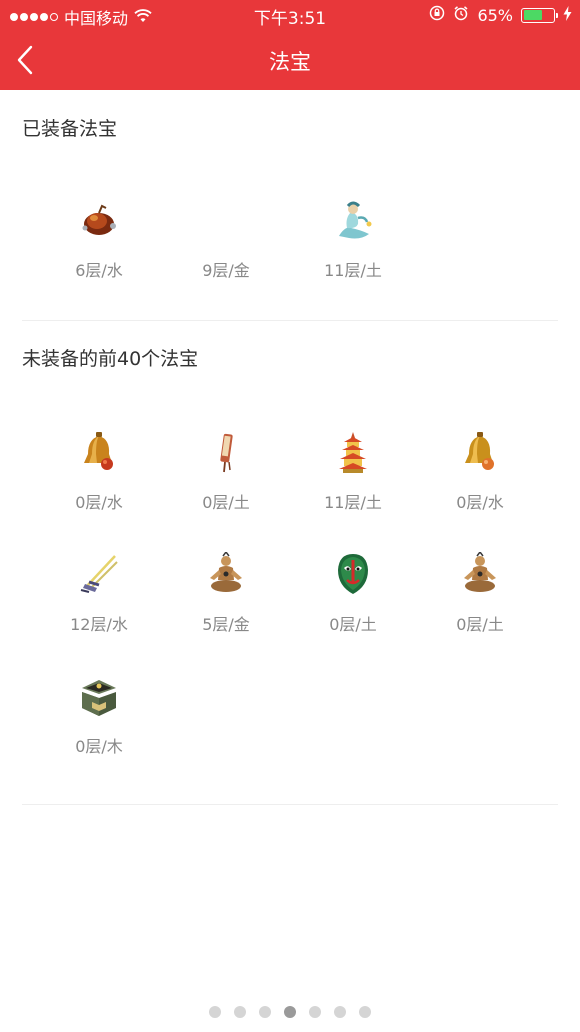 The width and height of the screenshot is (580, 1032). I want to click on alarm-icon, so click(461, 15).